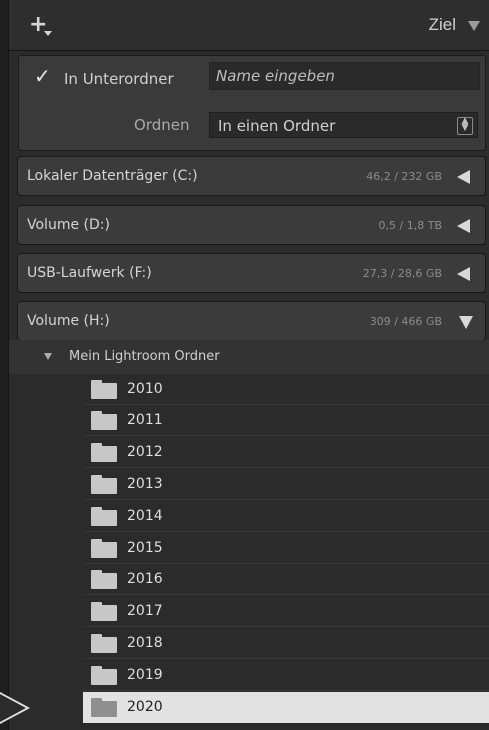  What do you see at coordinates (145, 579) in the screenshot?
I see `folder-name: 2016` at bounding box center [145, 579].